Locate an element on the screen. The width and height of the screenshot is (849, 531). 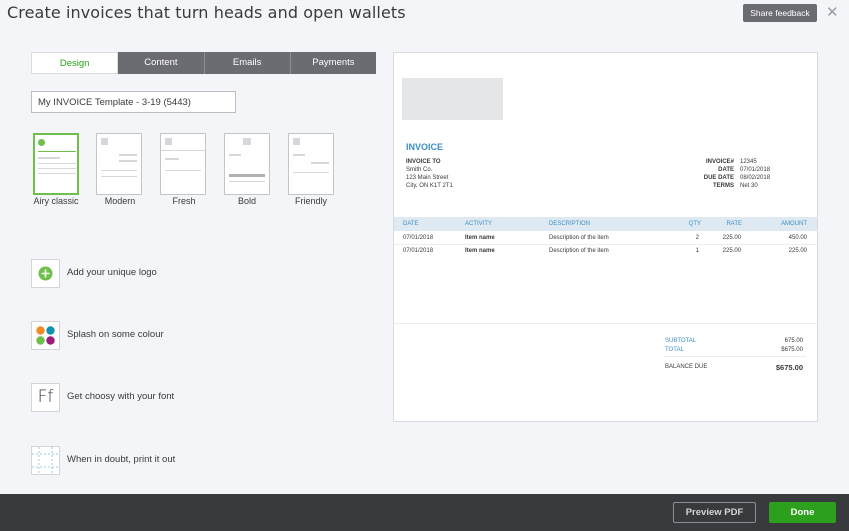
balance-due-label: BALANCE DUE is located at coordinates (686, 367).